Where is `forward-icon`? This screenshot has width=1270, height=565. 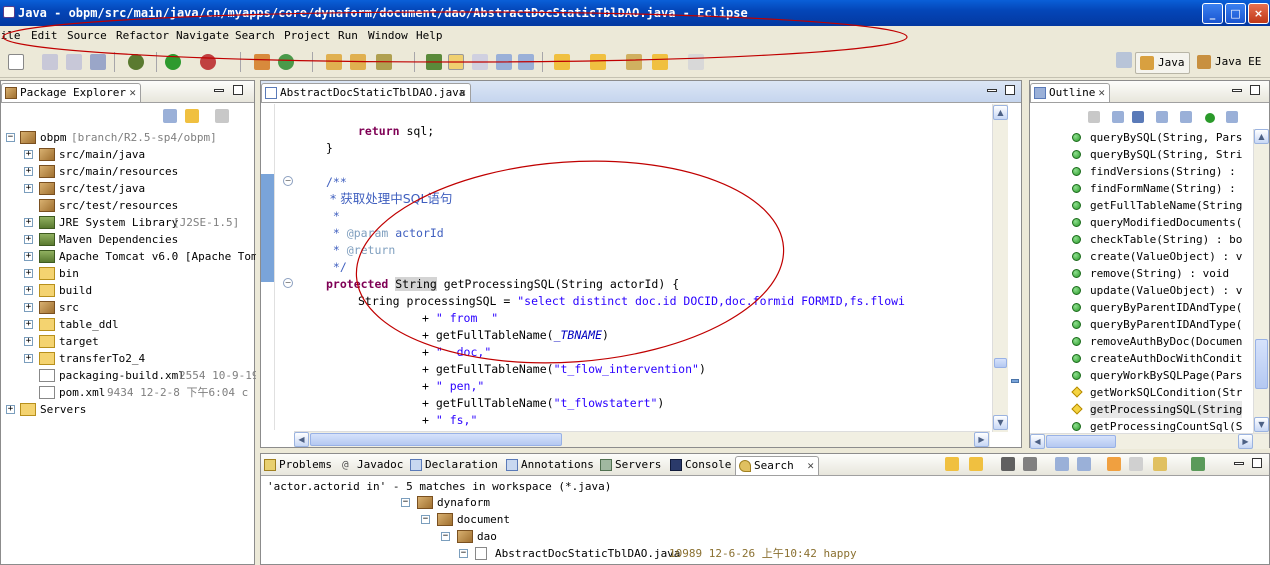 forward-icon is located at coordinates (696, 62).